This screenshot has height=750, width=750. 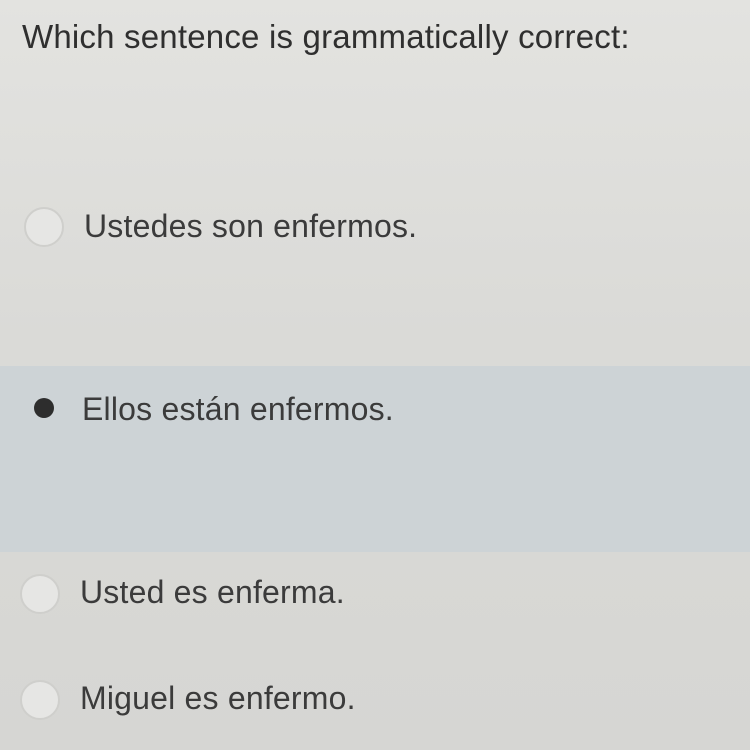 I want to click on answer-option-label: Ellos están enfermos., so click(x=238, y=409).